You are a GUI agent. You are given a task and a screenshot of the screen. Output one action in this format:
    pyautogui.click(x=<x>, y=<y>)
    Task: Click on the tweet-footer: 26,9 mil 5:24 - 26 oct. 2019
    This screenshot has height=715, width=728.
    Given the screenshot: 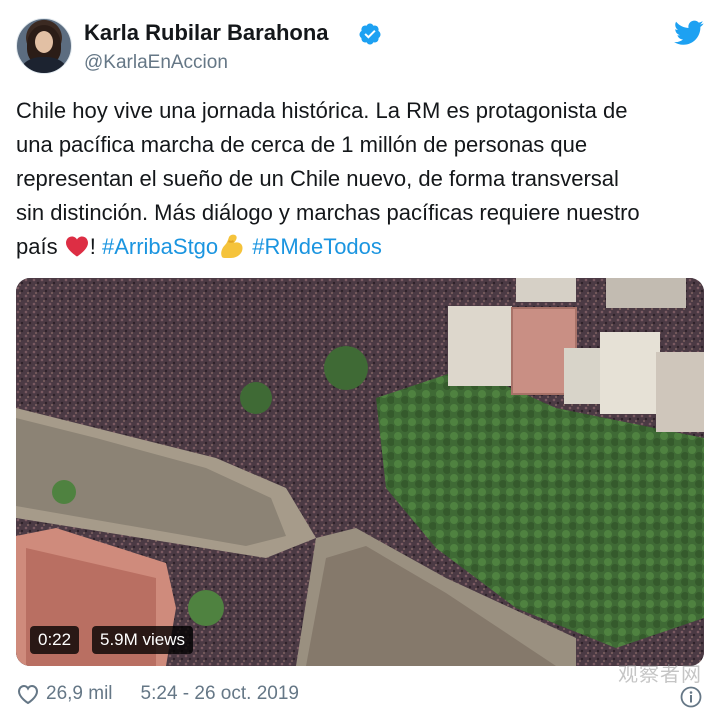 What is the action you would take?
    pyautogui.click(x=157, y=694)
    